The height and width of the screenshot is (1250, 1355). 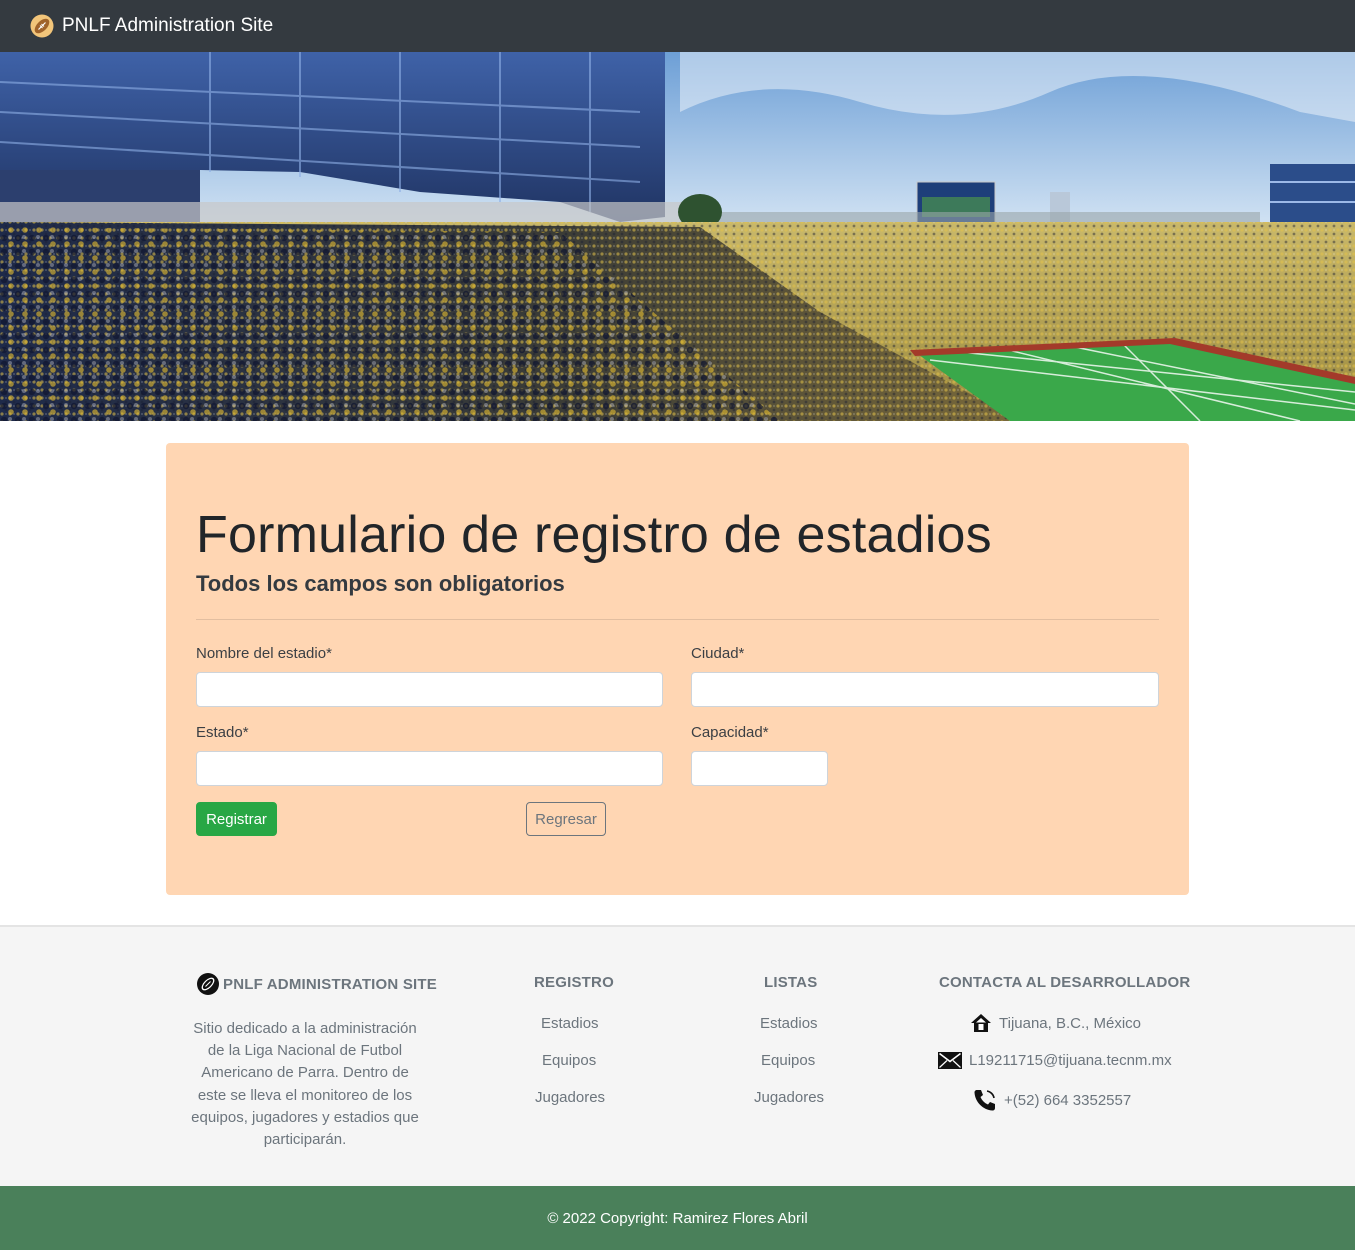 What do you see at coordinates (574, 982) in the screenshot?
I see `footer-registro-heading: REGISTRO` at bounding box center [574, 982].